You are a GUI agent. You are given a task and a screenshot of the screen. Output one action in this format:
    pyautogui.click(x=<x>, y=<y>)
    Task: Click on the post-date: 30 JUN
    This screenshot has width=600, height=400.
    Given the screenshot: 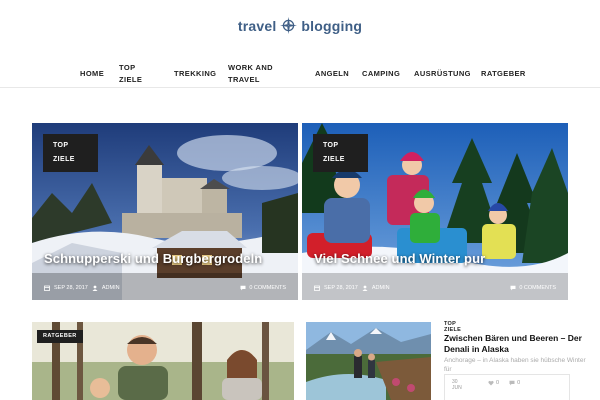 What is the action you would take?
    pyautogui.click(x=457, y=385)
    